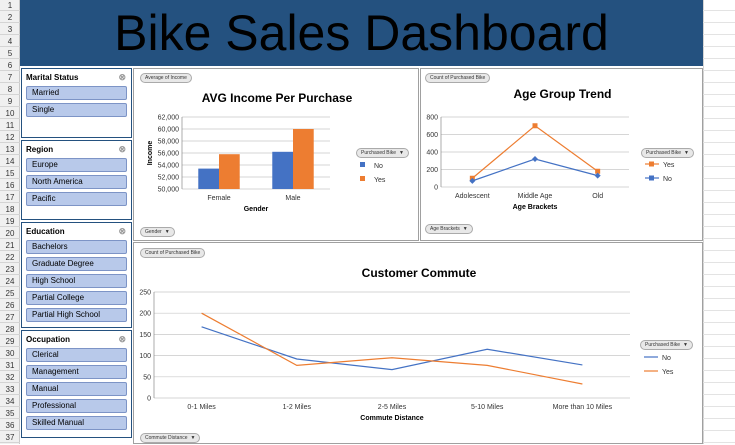 The height and width of the screenshot is (445, 735). What do you see at coordinates (10, 425) in the screenshot?
I see `row-number: 36` at bounding box center [10, 425].